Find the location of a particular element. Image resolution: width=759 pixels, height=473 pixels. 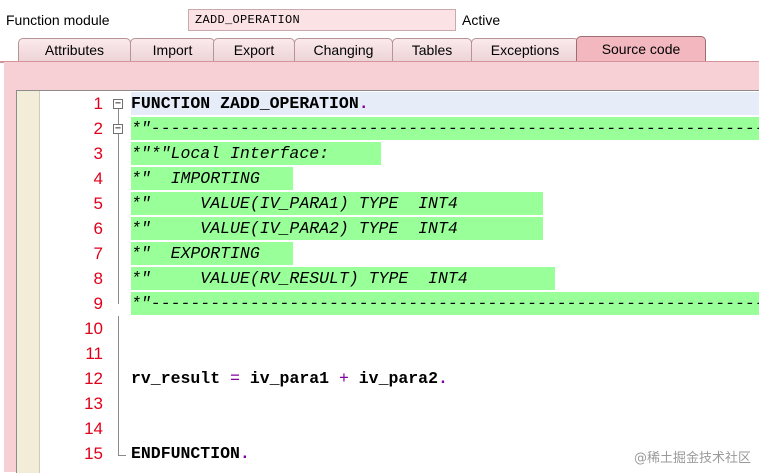

tab-exceptions: Exceptions is located at coordinates (525, 50).